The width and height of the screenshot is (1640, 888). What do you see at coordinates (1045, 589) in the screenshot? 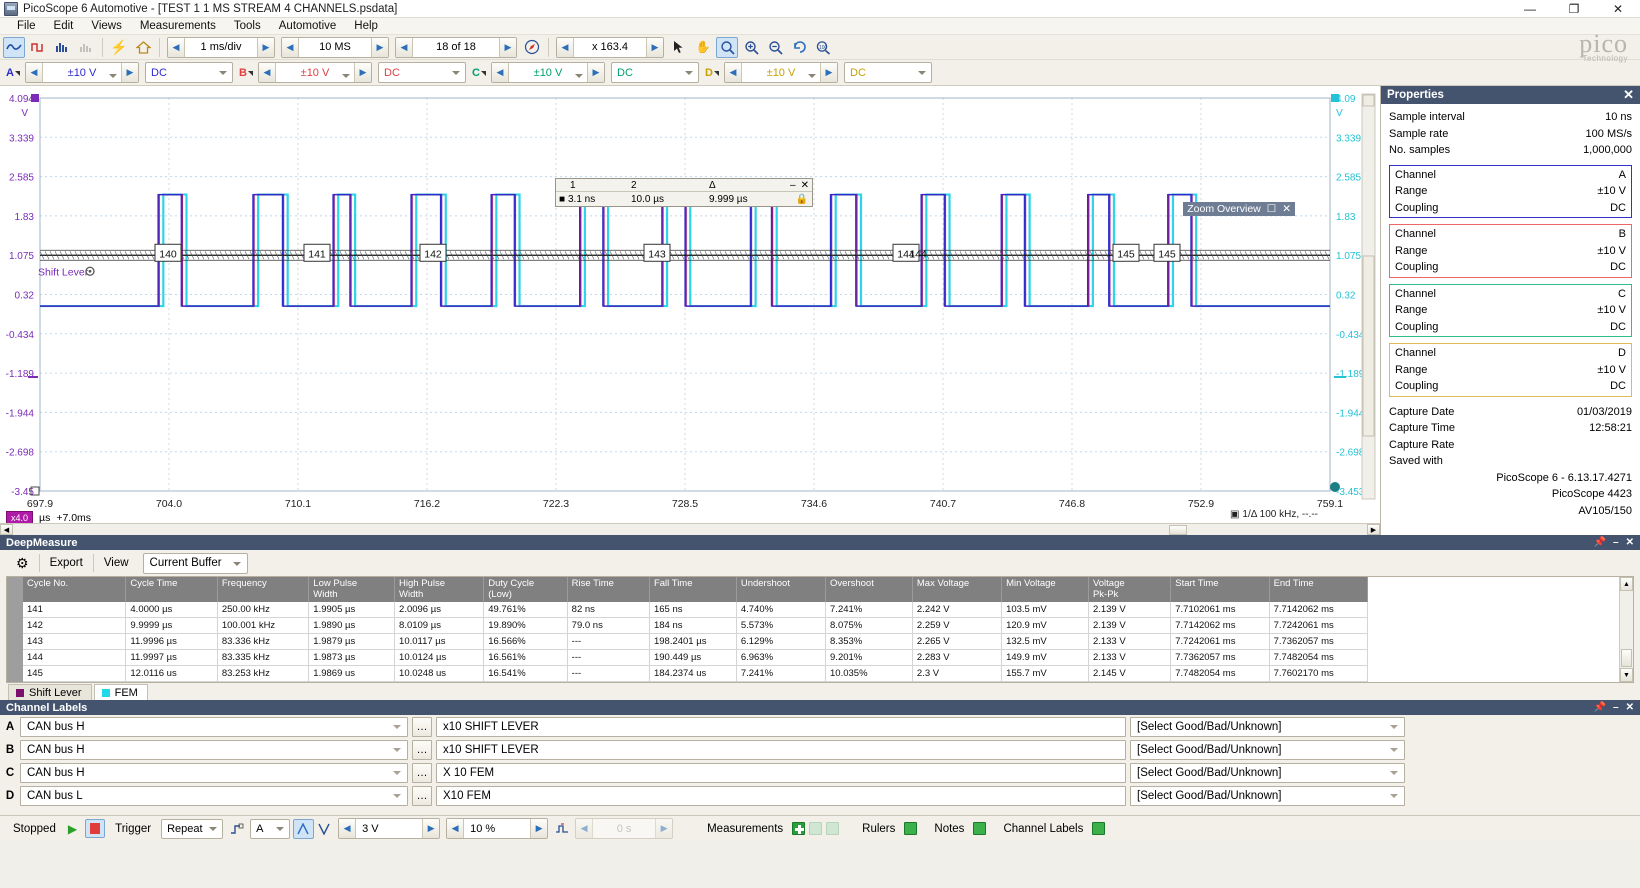
I see `table-column-header: Min Voltage` at bounding box center [1045, 589].